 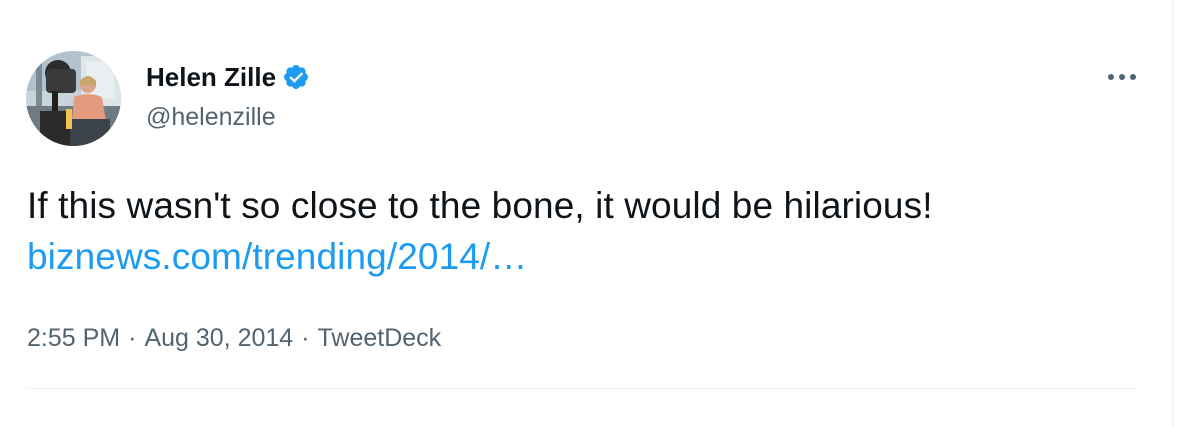 What do you see at coordinates (380, 338) in the screenshot?
I see `tweet-source: TweetDeck` at bounding box center [380, 338].